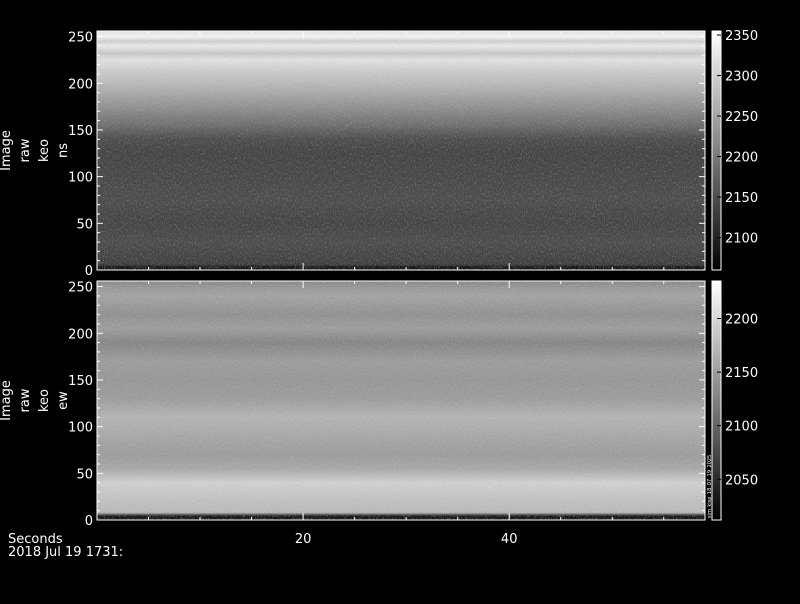  What do you see at coordinates (63, 400) in the screenshot?
I see `y-axis-label-line: ew` at bounding box center [63, 400].